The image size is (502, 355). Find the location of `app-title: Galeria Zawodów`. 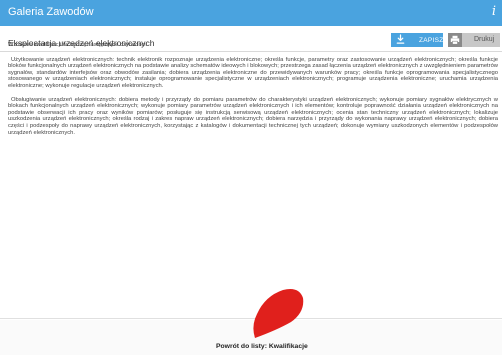

app-title: Galeria Zawodów is located at coordinates (51, 12).